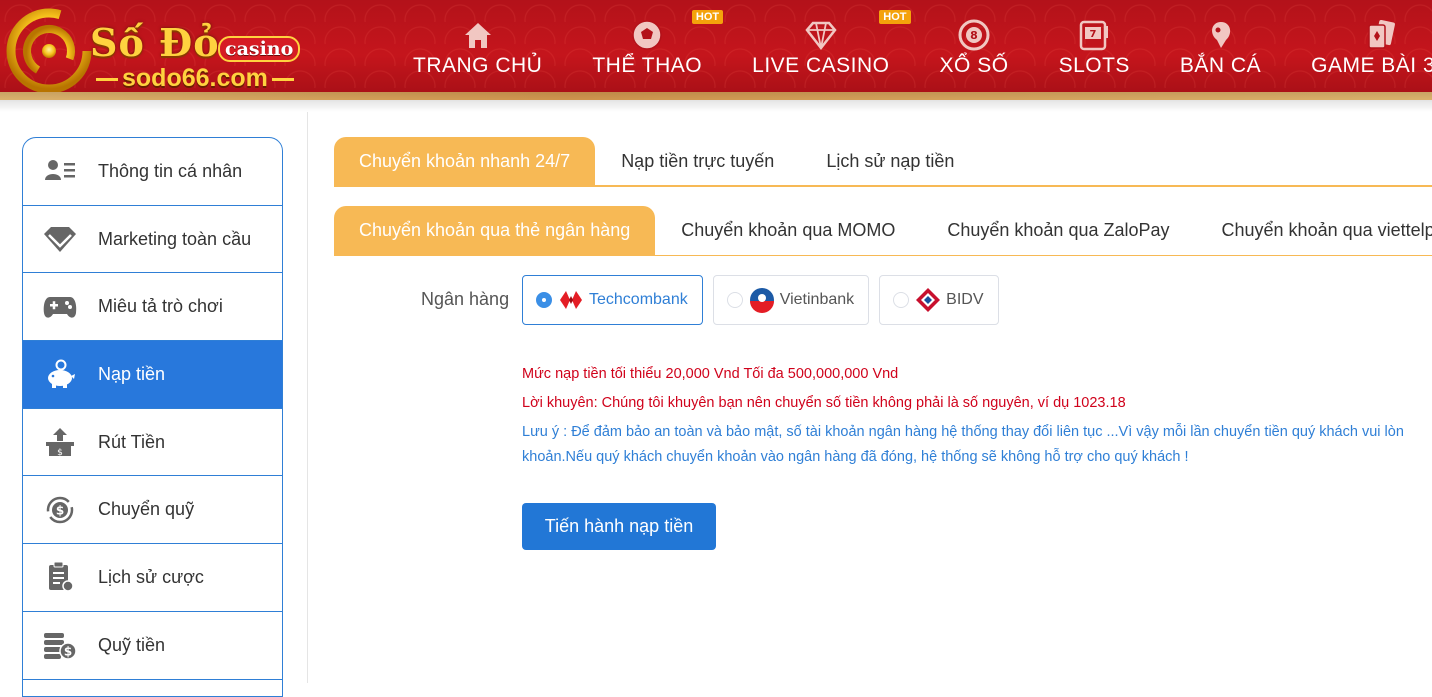 The image size is (1432, 697). I want to click on main-nav: TRANG CHỦ HOT THỂ THAO HOT LIVE CASINO 8, so click(910, 50).